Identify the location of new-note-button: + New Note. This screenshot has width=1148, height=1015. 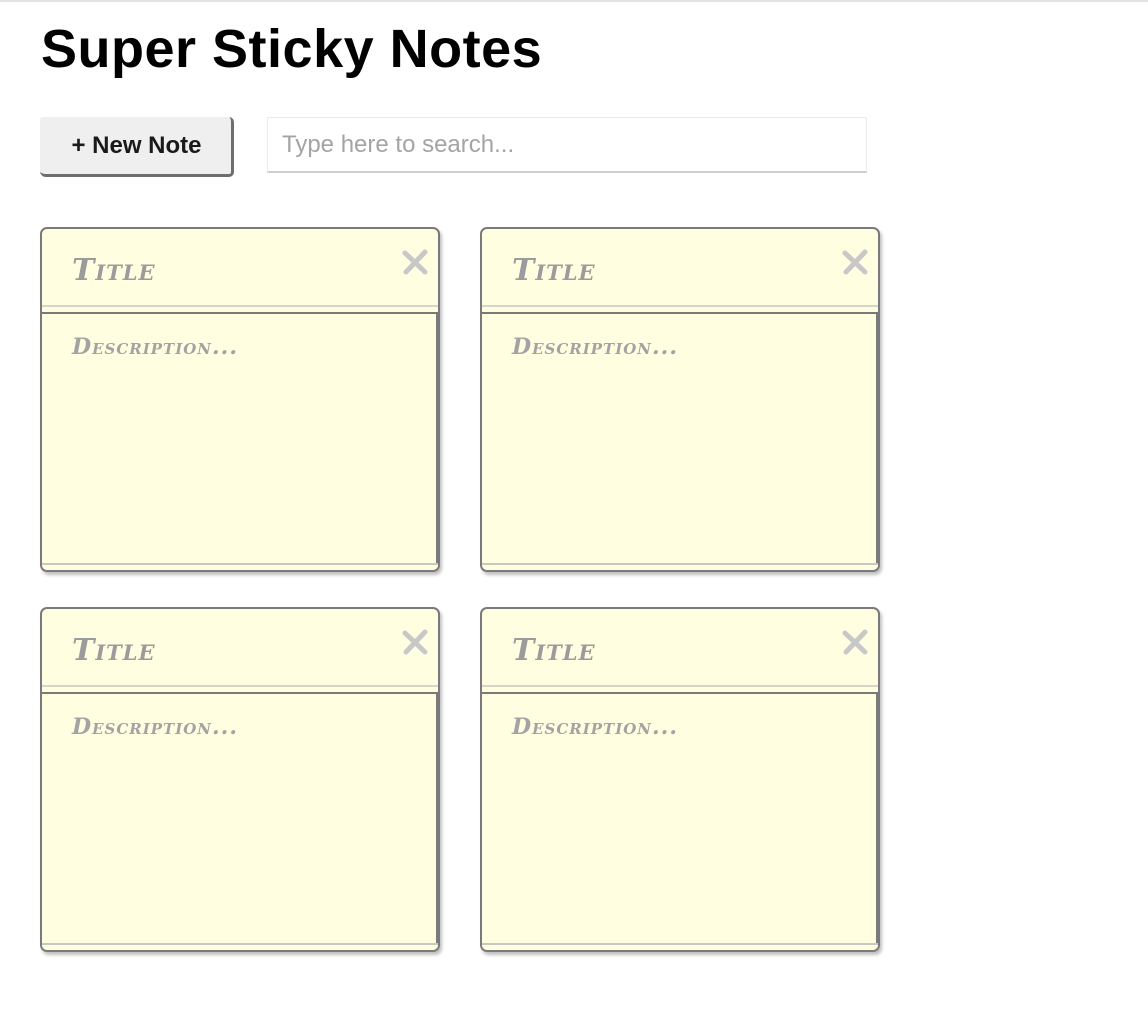
(137, 147).